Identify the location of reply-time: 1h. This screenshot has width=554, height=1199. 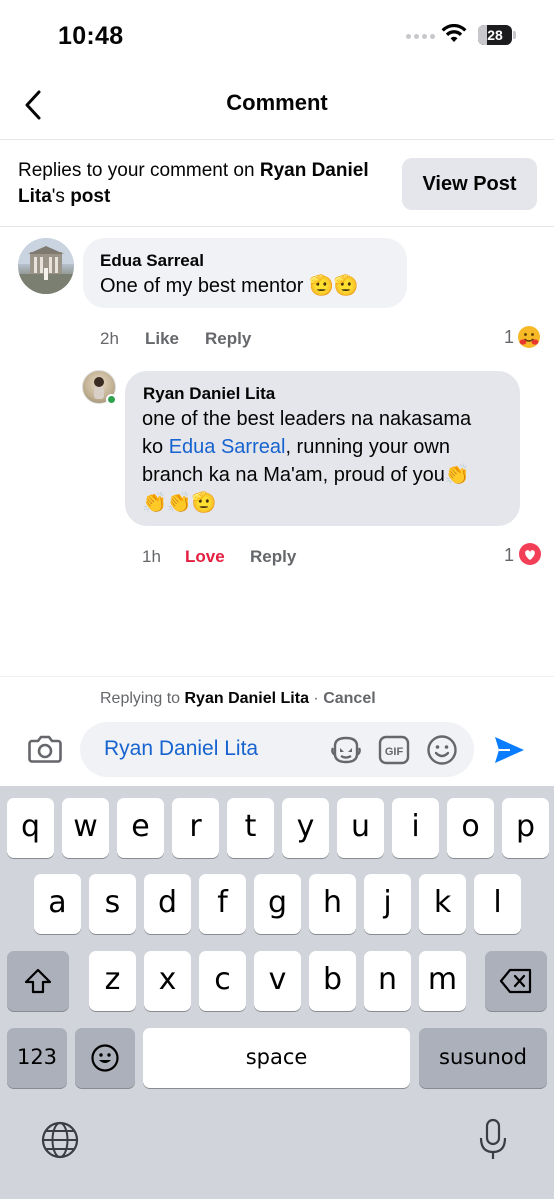
(151, 556).